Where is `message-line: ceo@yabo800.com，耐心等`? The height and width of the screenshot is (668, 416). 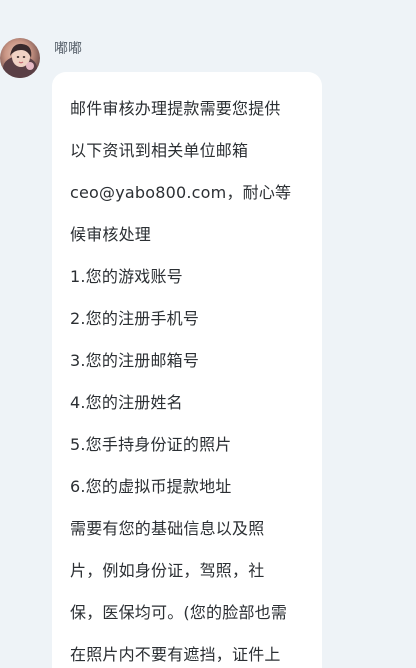 message-line: ceo@yabo800.com，耐心等 is located at coordinates (181, 192).